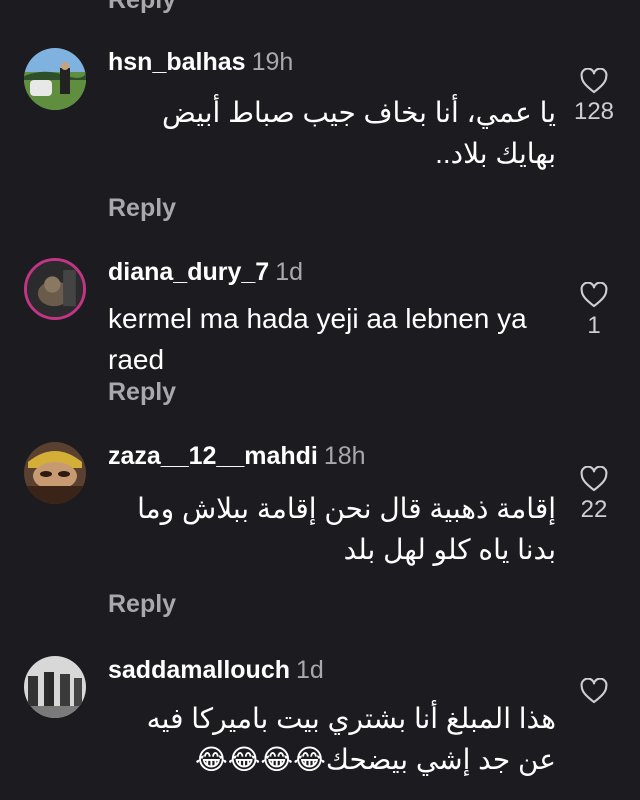 Image resolution: width=640 pixels, height=800 pixels. What do you see at coordinates (594, 97) in the screenshot?
I see `like-control: 128` at bounding box center [594, 97].